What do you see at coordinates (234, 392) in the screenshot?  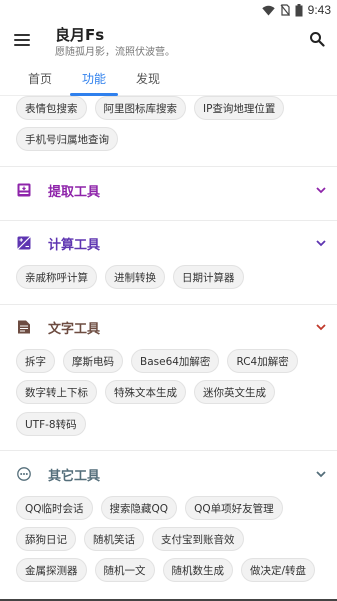 I see `chip-mini-english: 迷你英文生成` at bounding box center [234, 392].